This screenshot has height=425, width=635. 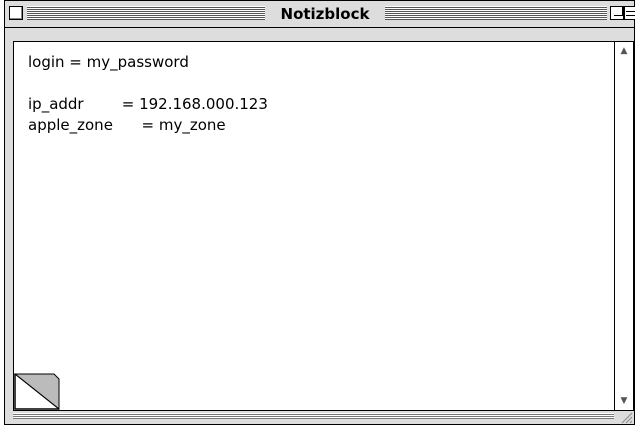 I want to click on text-line, so click(x=148, y=83).